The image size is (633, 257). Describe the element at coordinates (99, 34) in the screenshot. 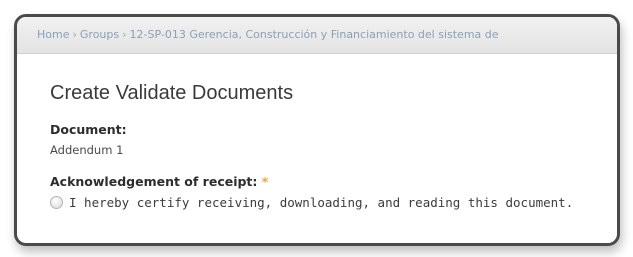

I see `breadcrumb-groups-link: Groups` at that location.